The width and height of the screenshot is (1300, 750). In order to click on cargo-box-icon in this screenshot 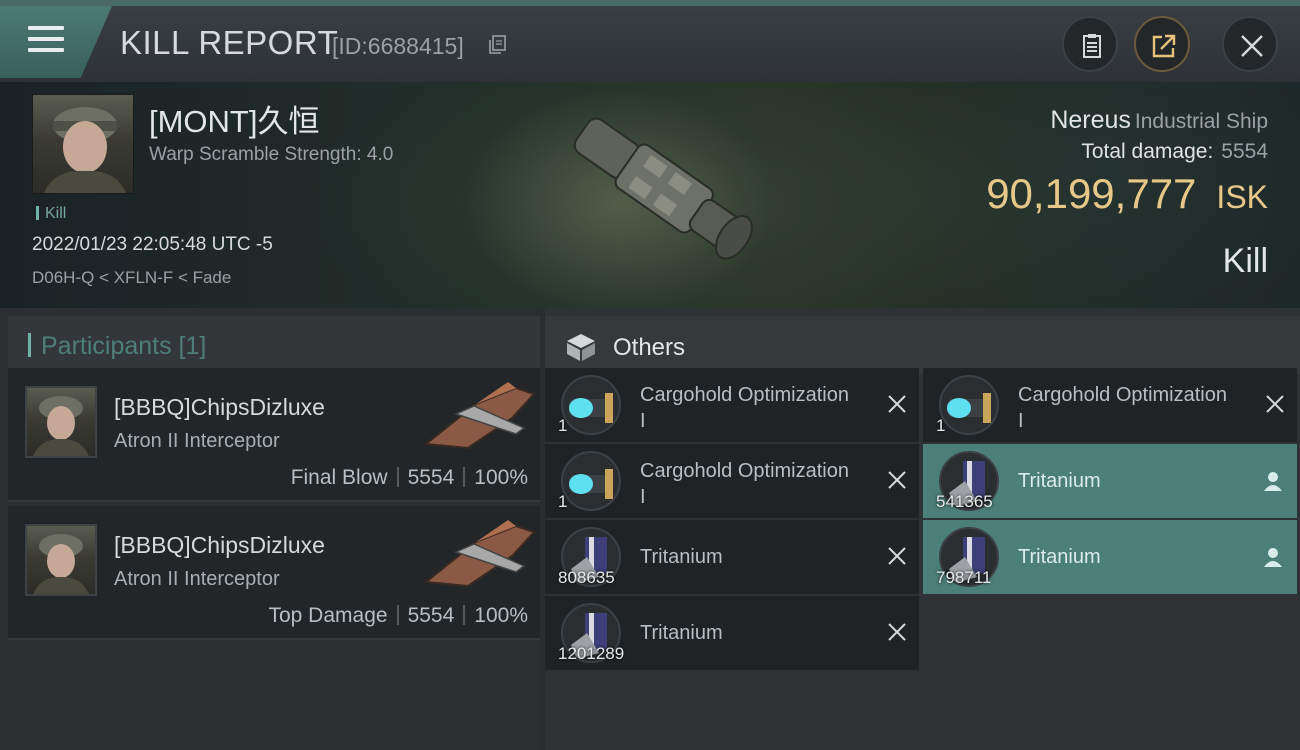, I will do `click(581, 347)`.